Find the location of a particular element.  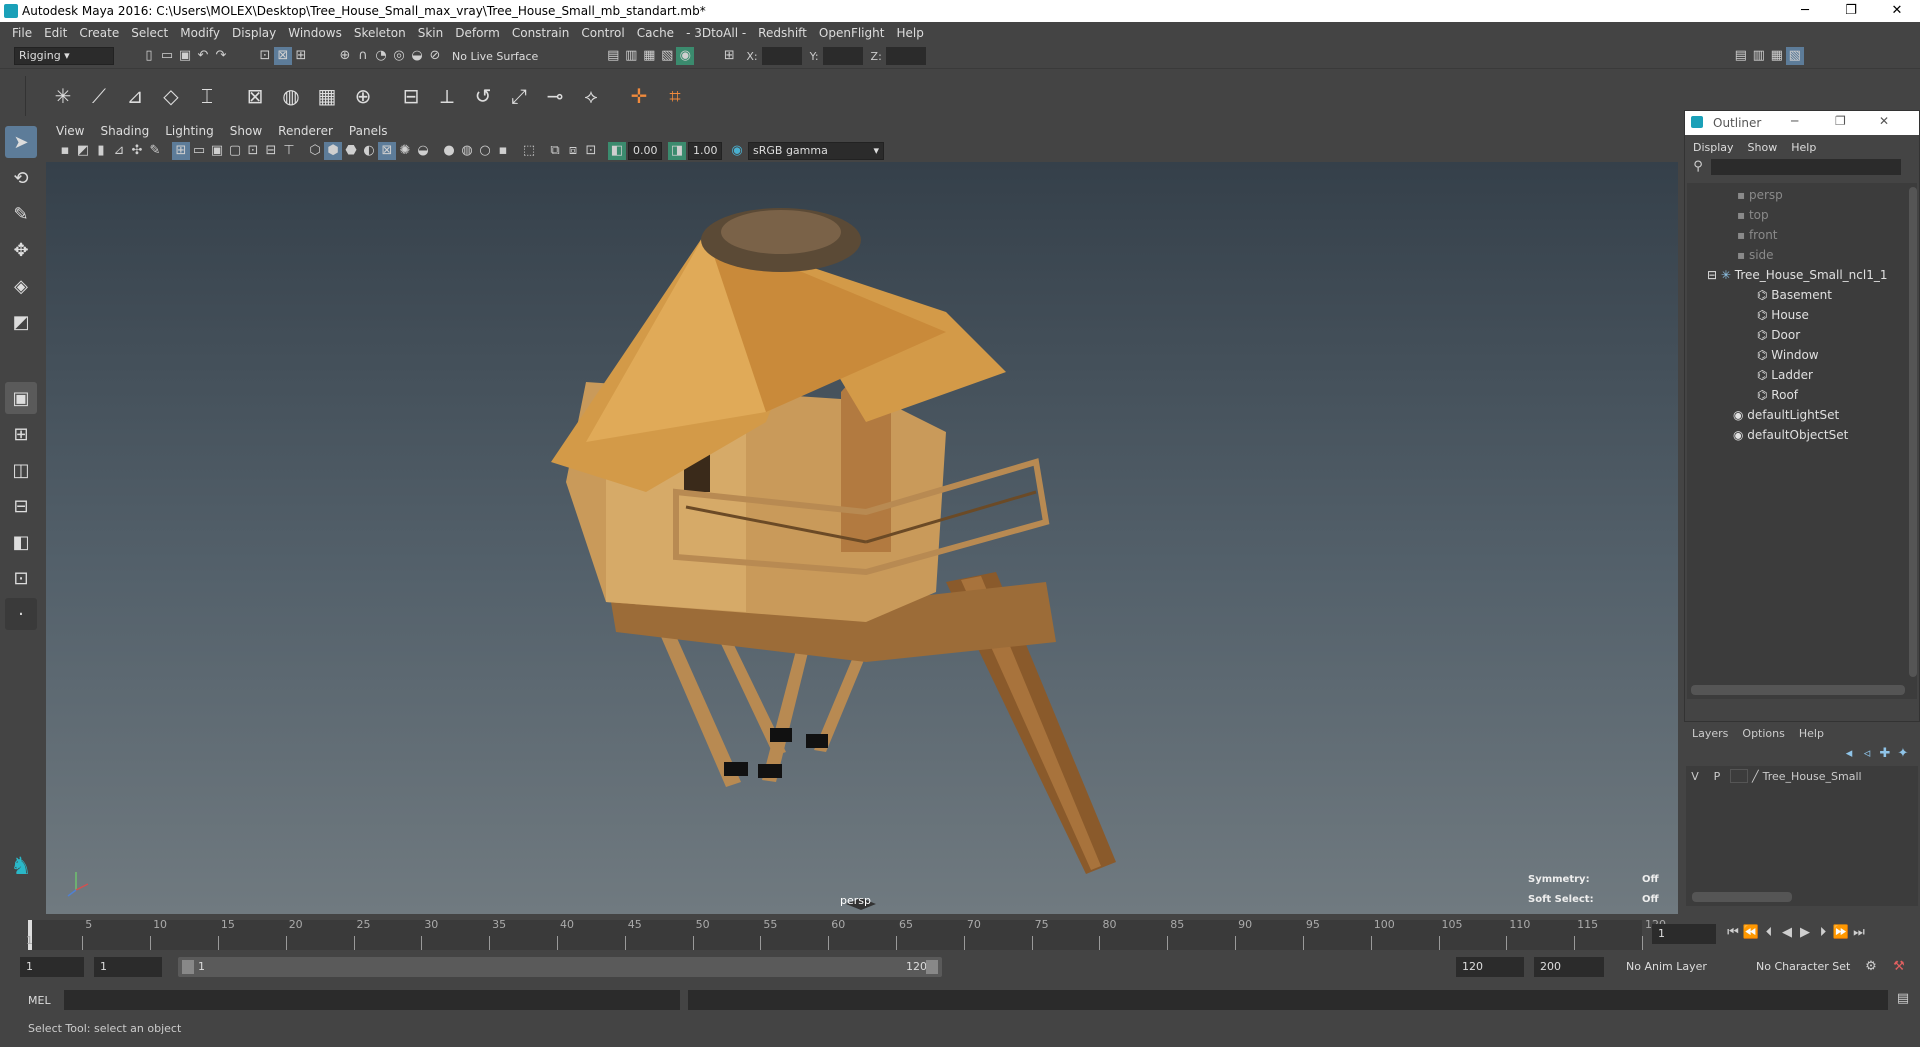

layers-menu-help: Help is located at coordinates (1811, 733).